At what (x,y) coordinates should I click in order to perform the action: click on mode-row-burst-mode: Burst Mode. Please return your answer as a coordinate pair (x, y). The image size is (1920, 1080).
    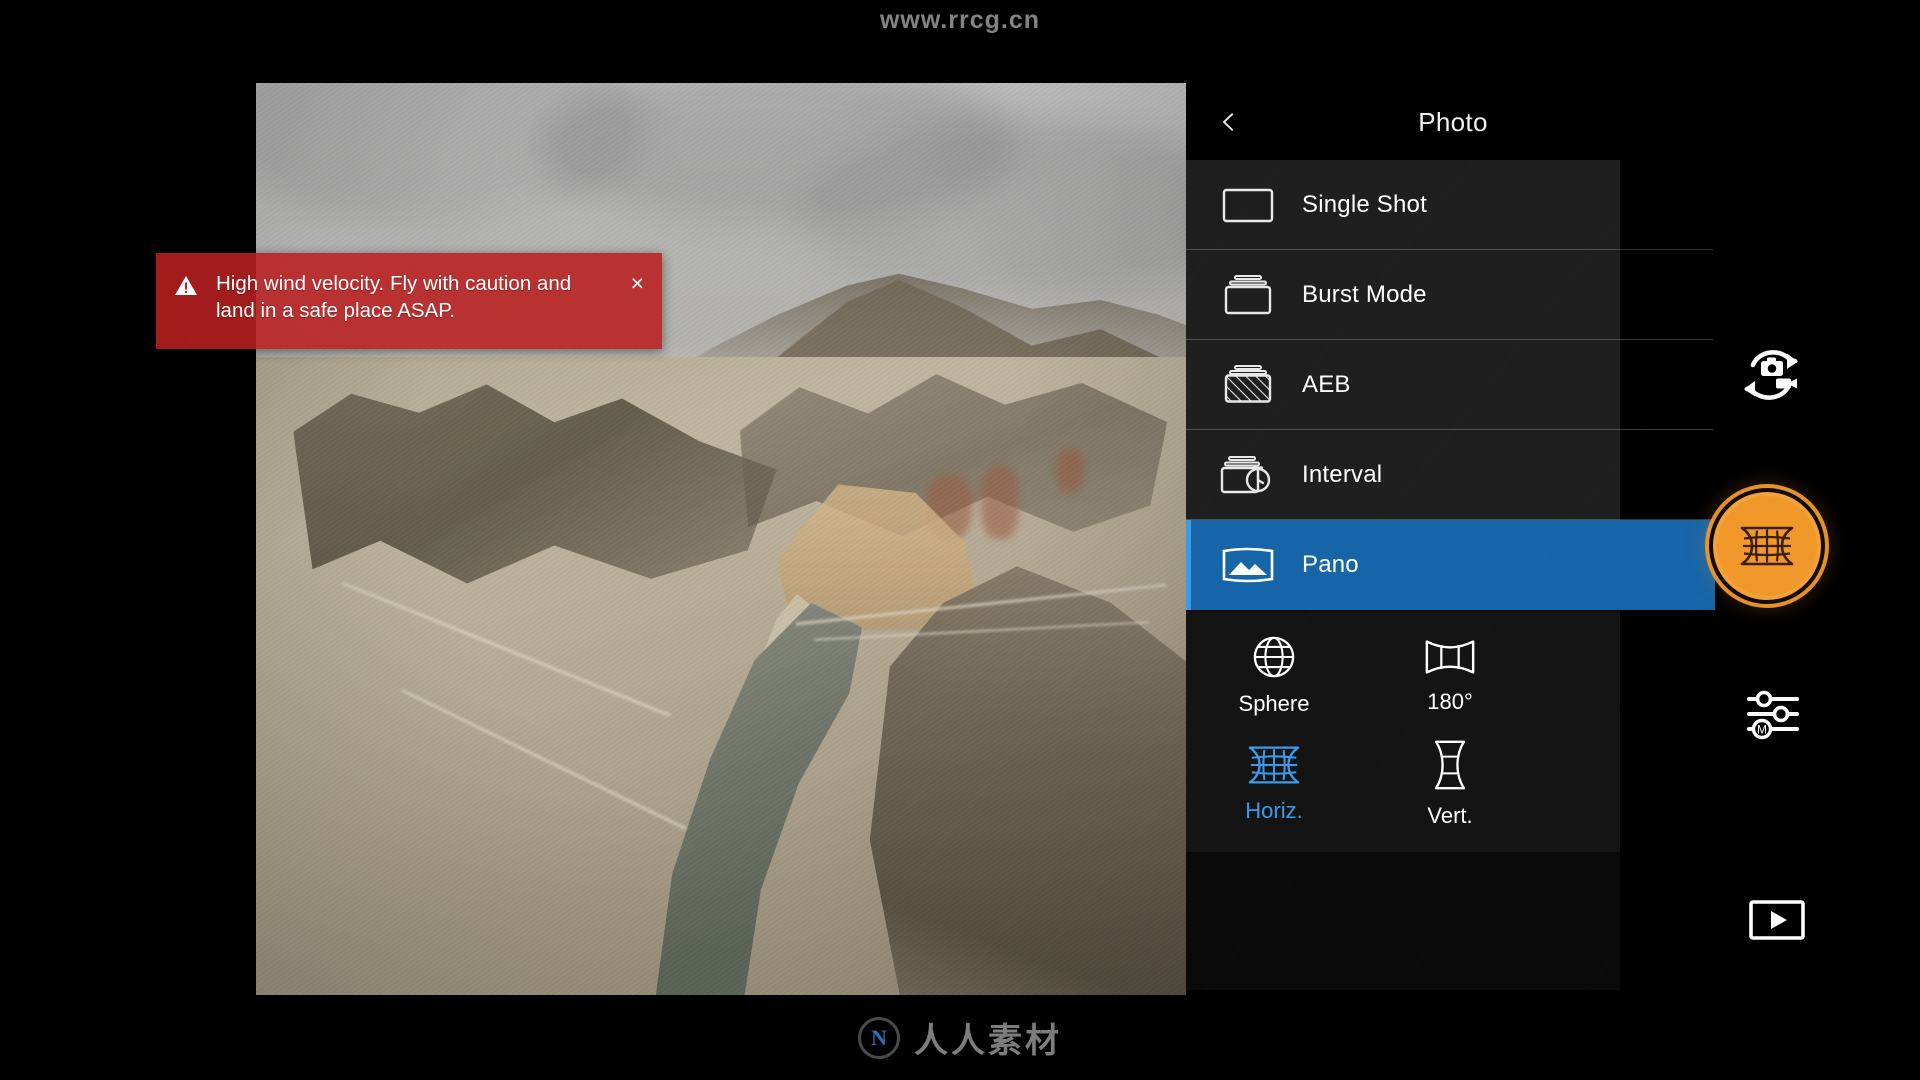
    Looking at the image, I should click on (1449, 295).